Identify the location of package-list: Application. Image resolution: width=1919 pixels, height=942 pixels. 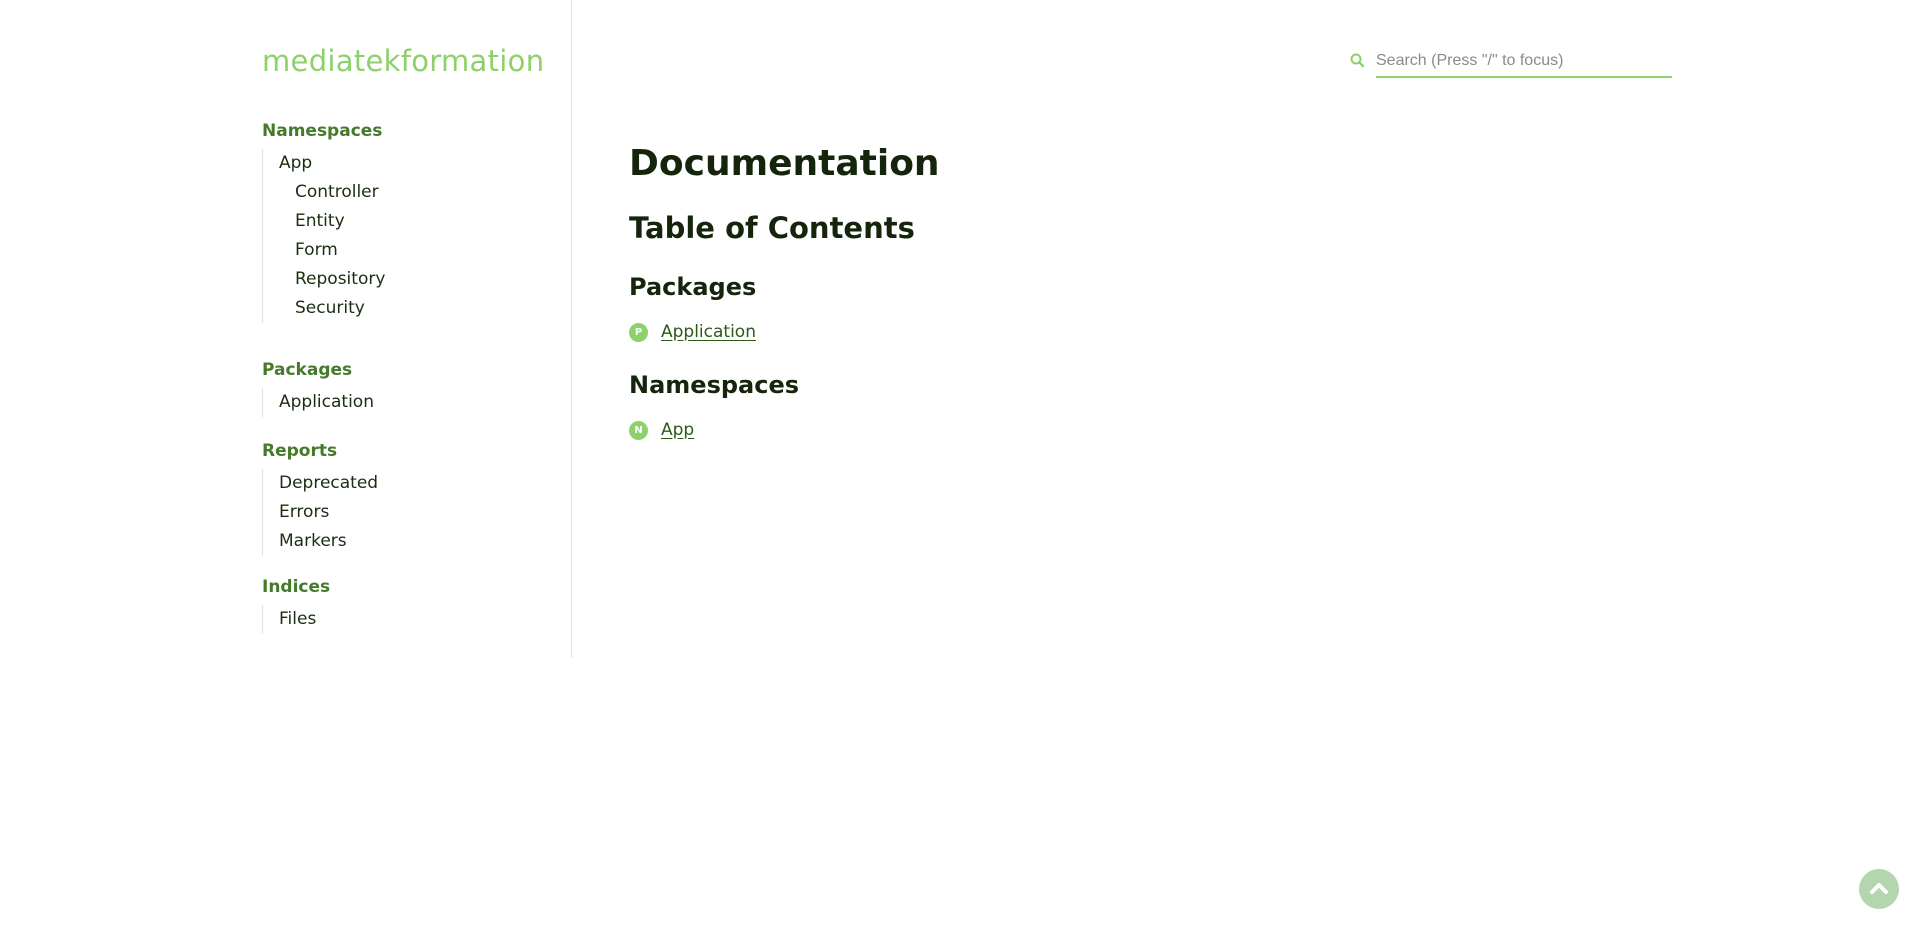
(412, 402).